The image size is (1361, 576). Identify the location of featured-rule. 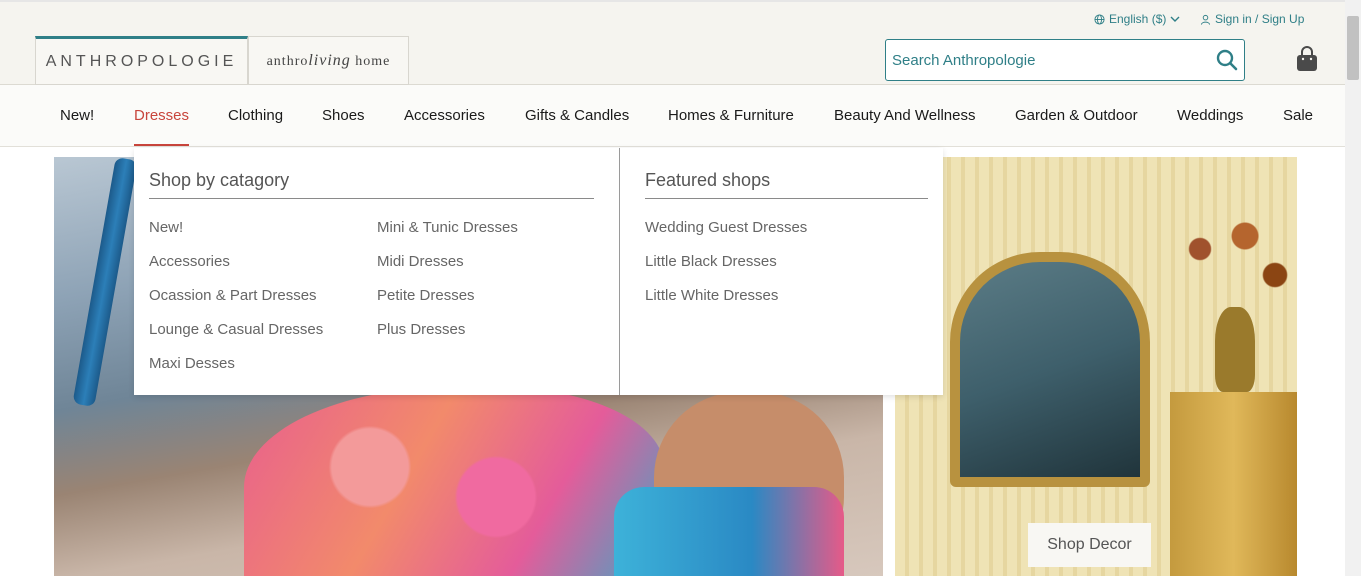
(786, 198).